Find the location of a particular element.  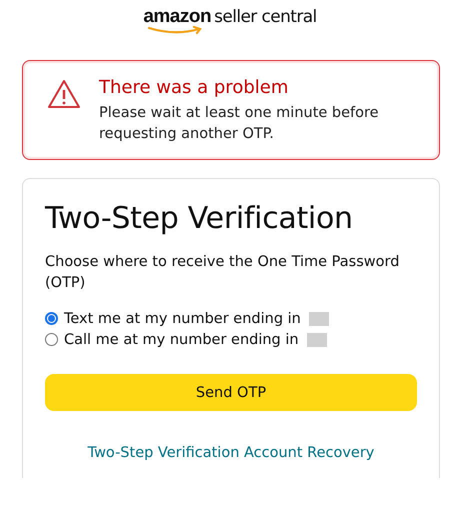

option-label: Call me at my number ending in is located at coordinates (181, 340).